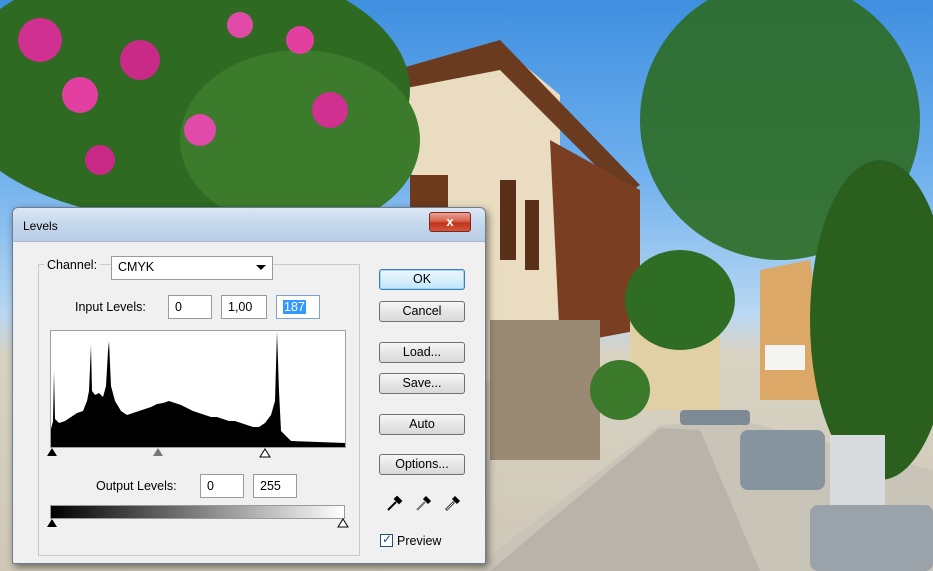 This screenshot has width=933, height=571. Describe the element at coordinates (110, 307) in the screenshot. I see `input-levels-label: Input Levels:` at that location.